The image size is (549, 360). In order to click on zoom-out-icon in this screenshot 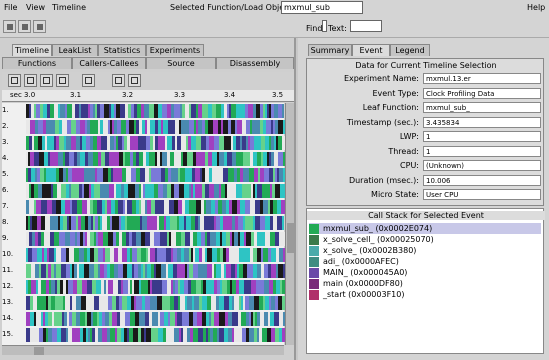, I will do `click(46, 80)`.